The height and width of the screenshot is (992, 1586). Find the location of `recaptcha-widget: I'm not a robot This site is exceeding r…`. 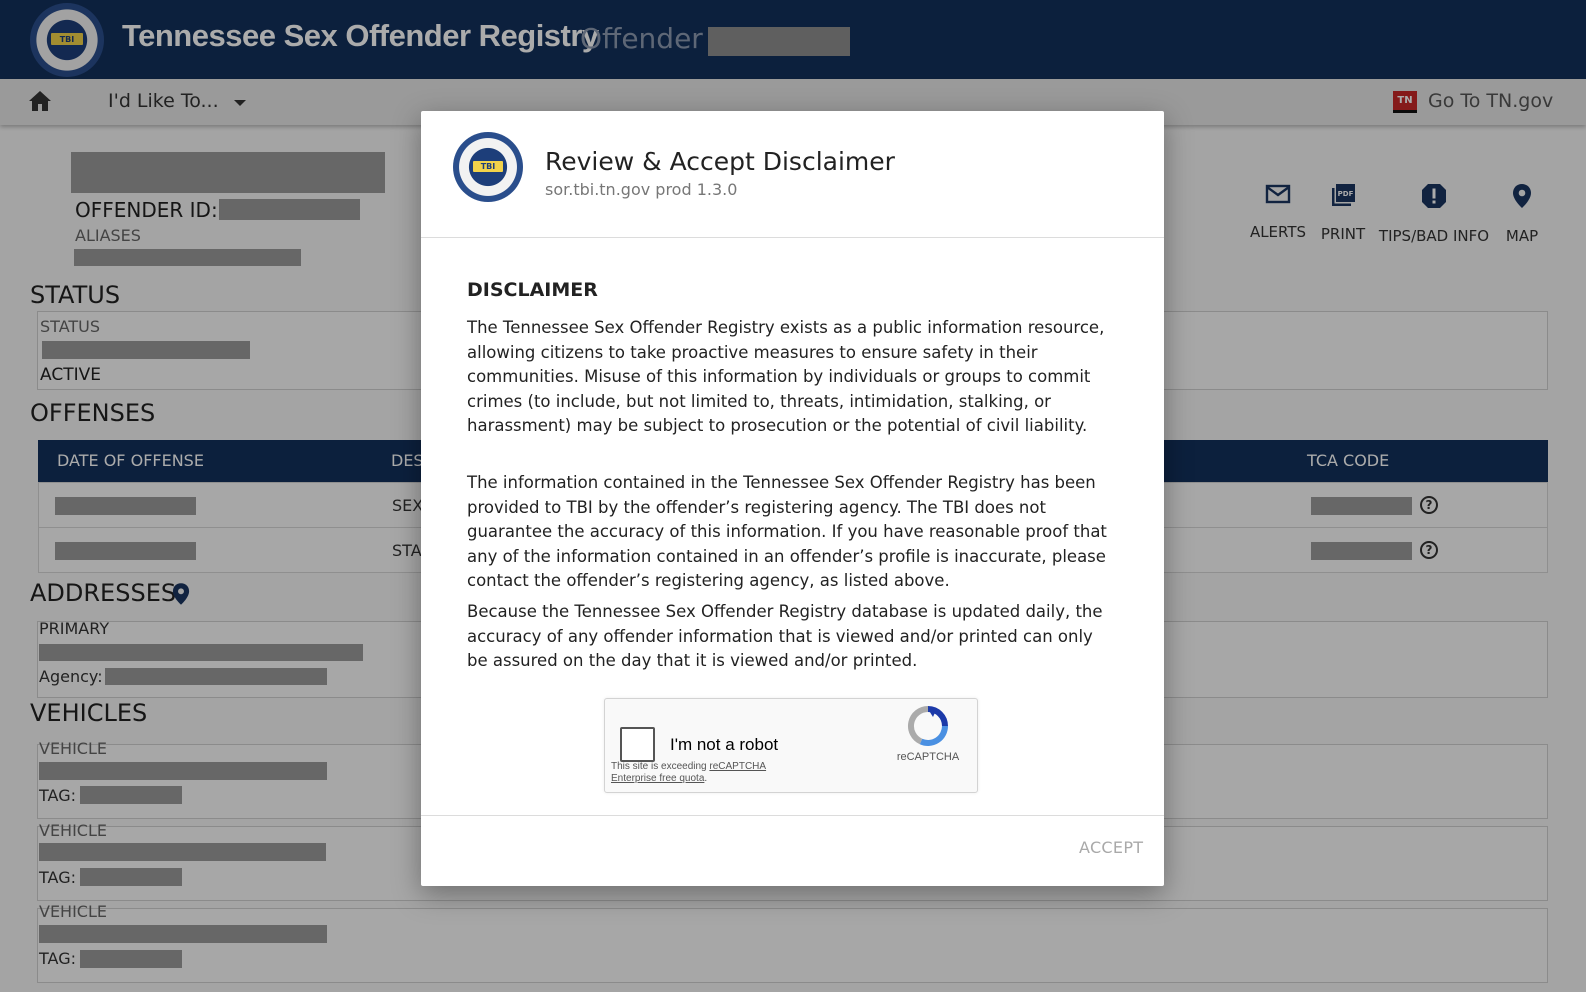

recaptcha-widget: I'm not a robot This site is exceeding r… is located at coordinates (791, 745).